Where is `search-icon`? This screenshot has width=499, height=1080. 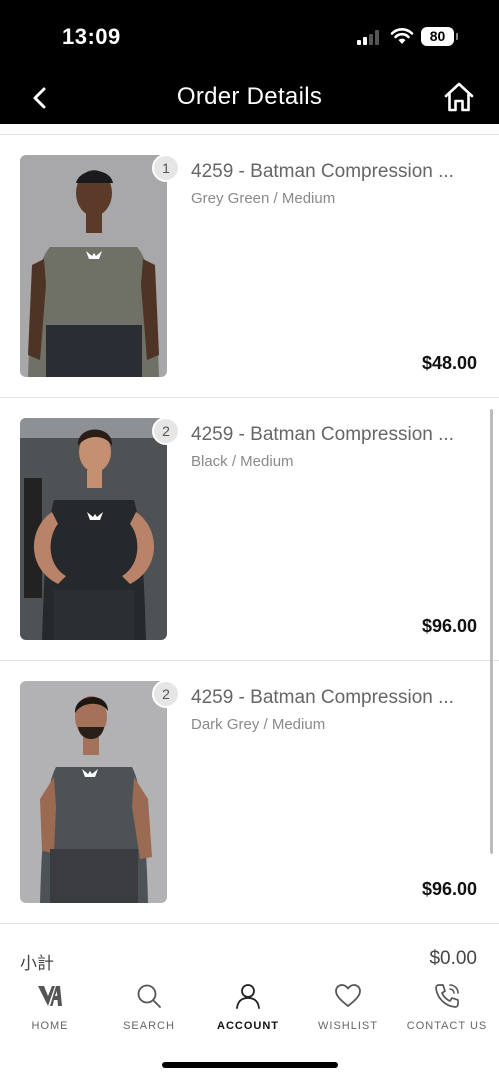
search-icon is located at coordinates (149, 996).